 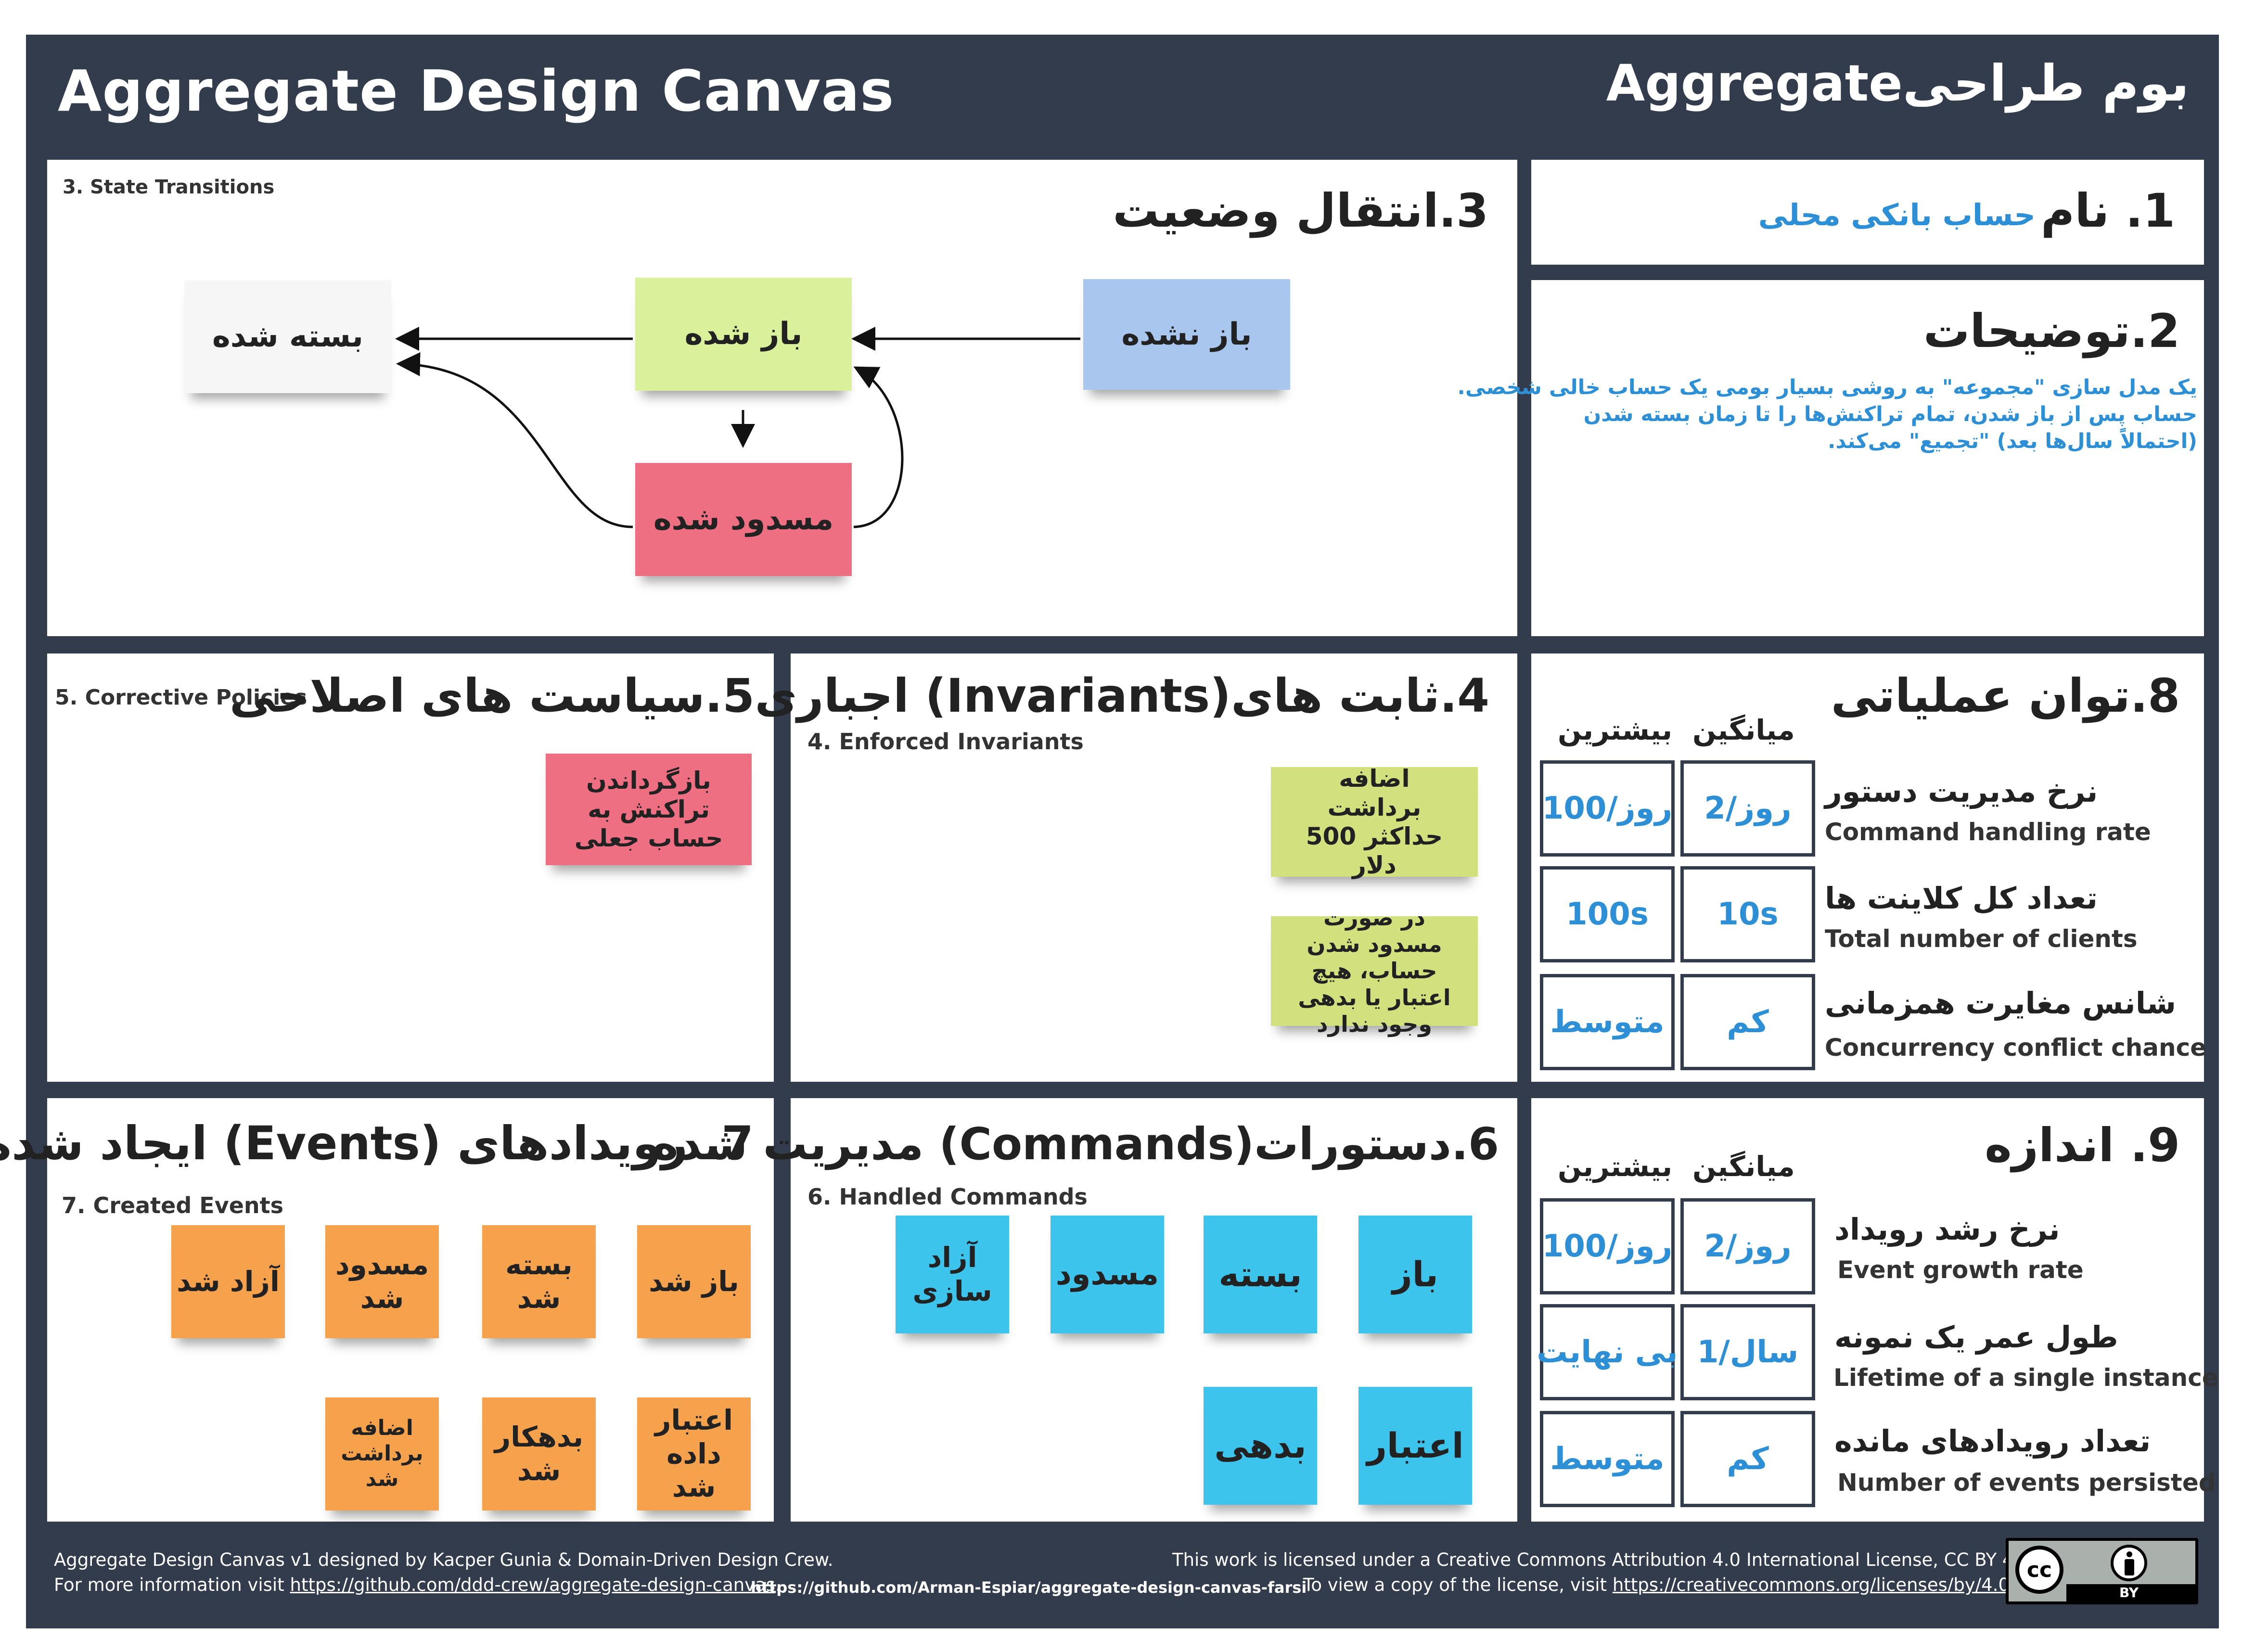 What do you see at coordinates (492, 696) in the screenshot?
I see `policies-title-fa: 5.سیاست های اصلاحی` at bounding box center [492, 696].